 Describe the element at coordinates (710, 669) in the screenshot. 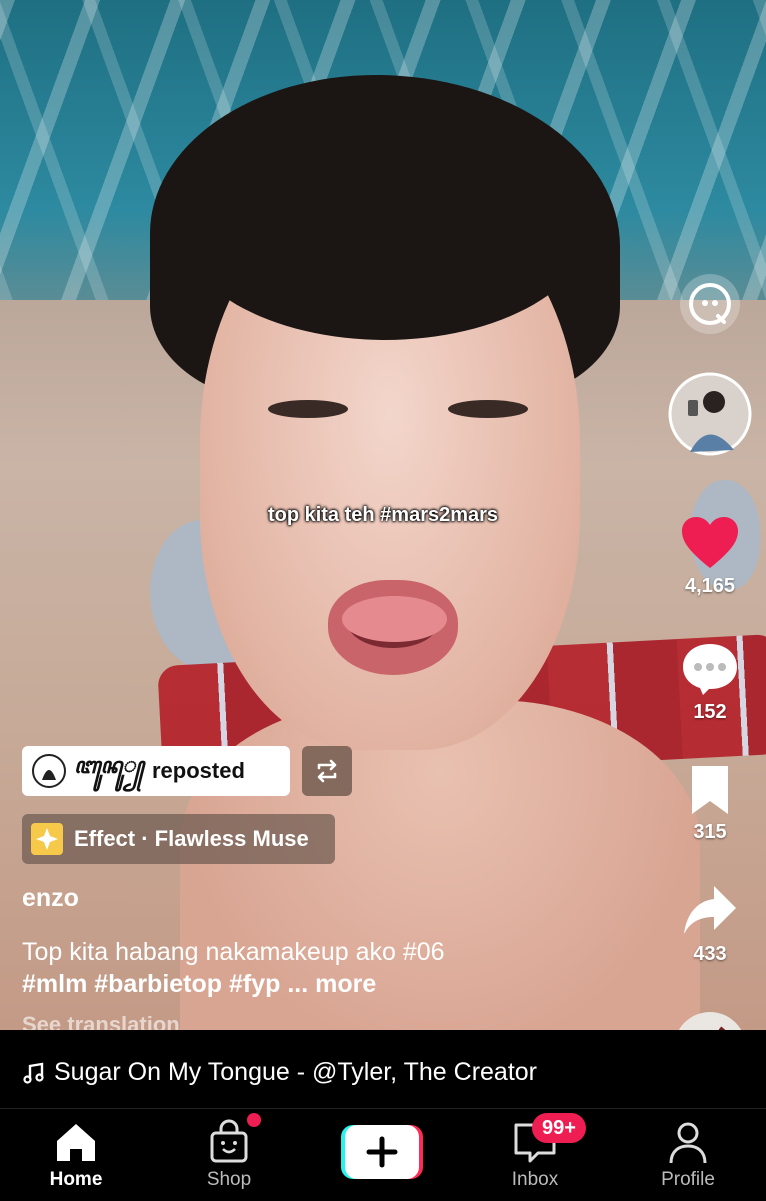

I see `comment-bubble-icon` at that location.